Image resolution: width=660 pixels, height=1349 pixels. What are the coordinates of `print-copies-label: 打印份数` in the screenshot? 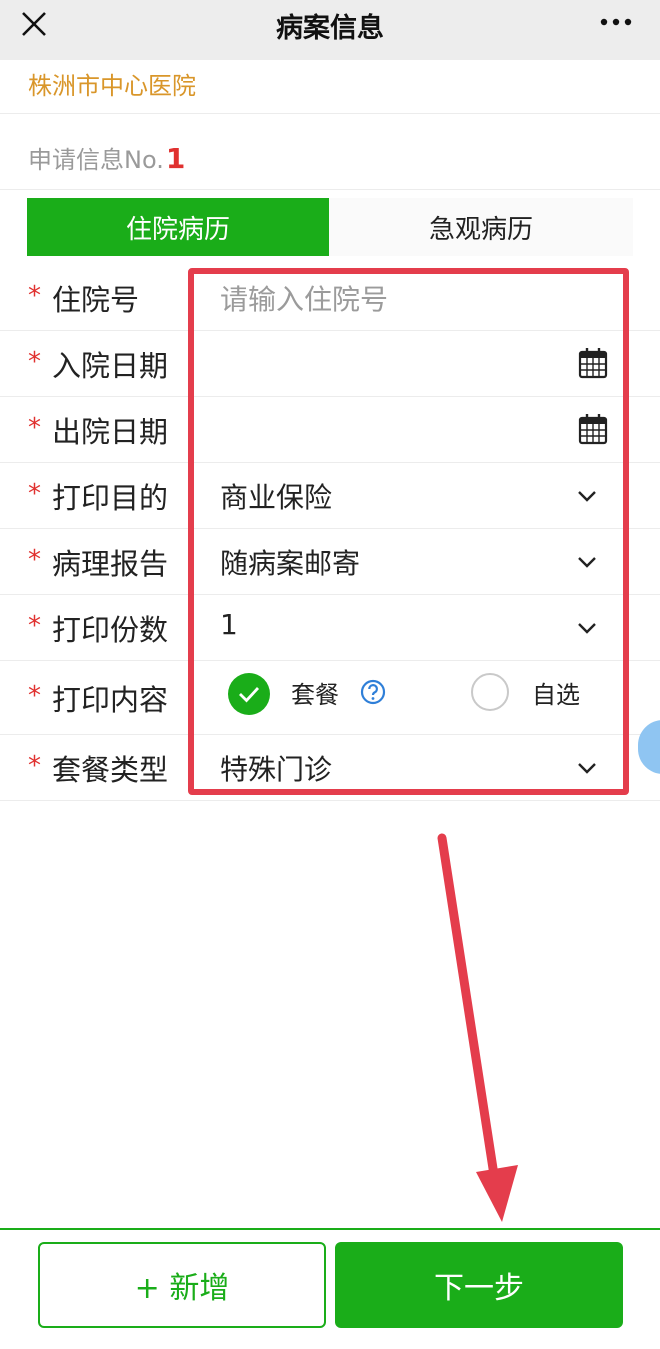 It's located at (110, 630).